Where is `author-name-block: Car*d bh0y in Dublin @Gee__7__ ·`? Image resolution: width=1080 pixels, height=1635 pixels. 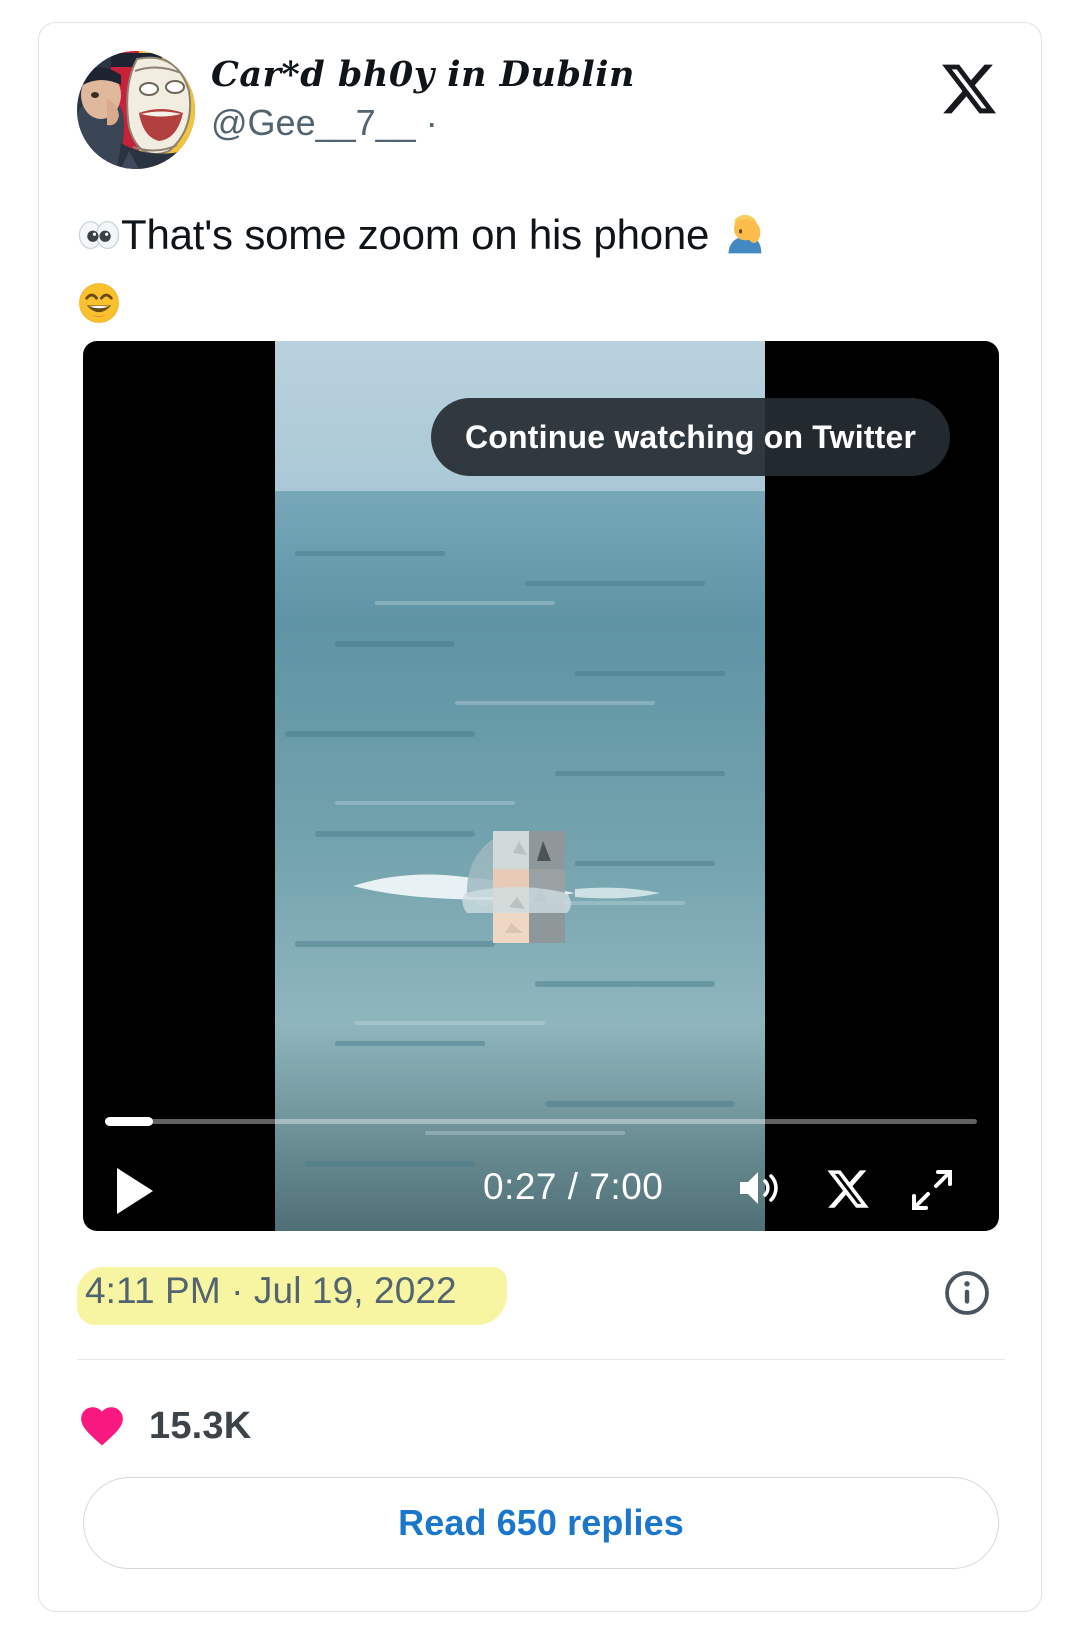
author-name-block: Car*d bh0y in Dublin @Gee__7__ · is located at coordinates (531, 99).